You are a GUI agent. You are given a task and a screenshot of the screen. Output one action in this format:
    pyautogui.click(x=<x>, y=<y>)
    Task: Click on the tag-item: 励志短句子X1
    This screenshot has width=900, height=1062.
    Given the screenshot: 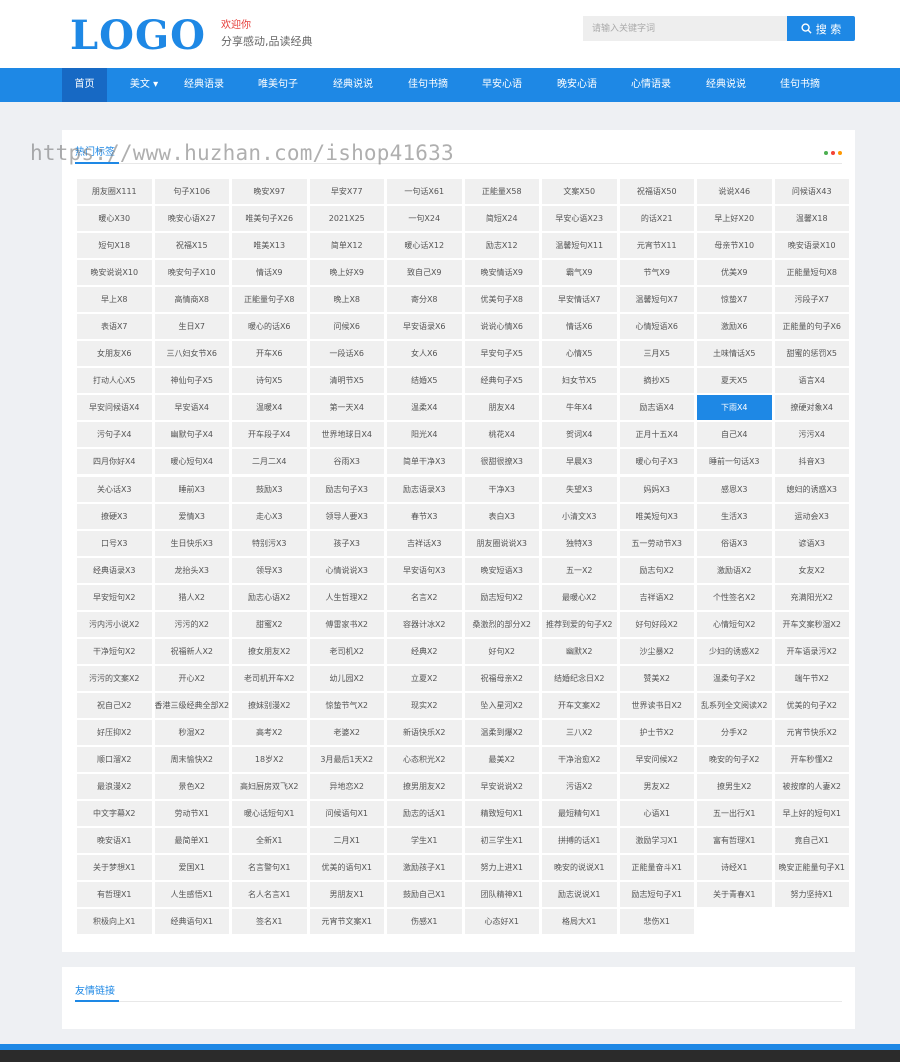 What is the action you would take?
    pyautogui.click(x=656, y=895)
    